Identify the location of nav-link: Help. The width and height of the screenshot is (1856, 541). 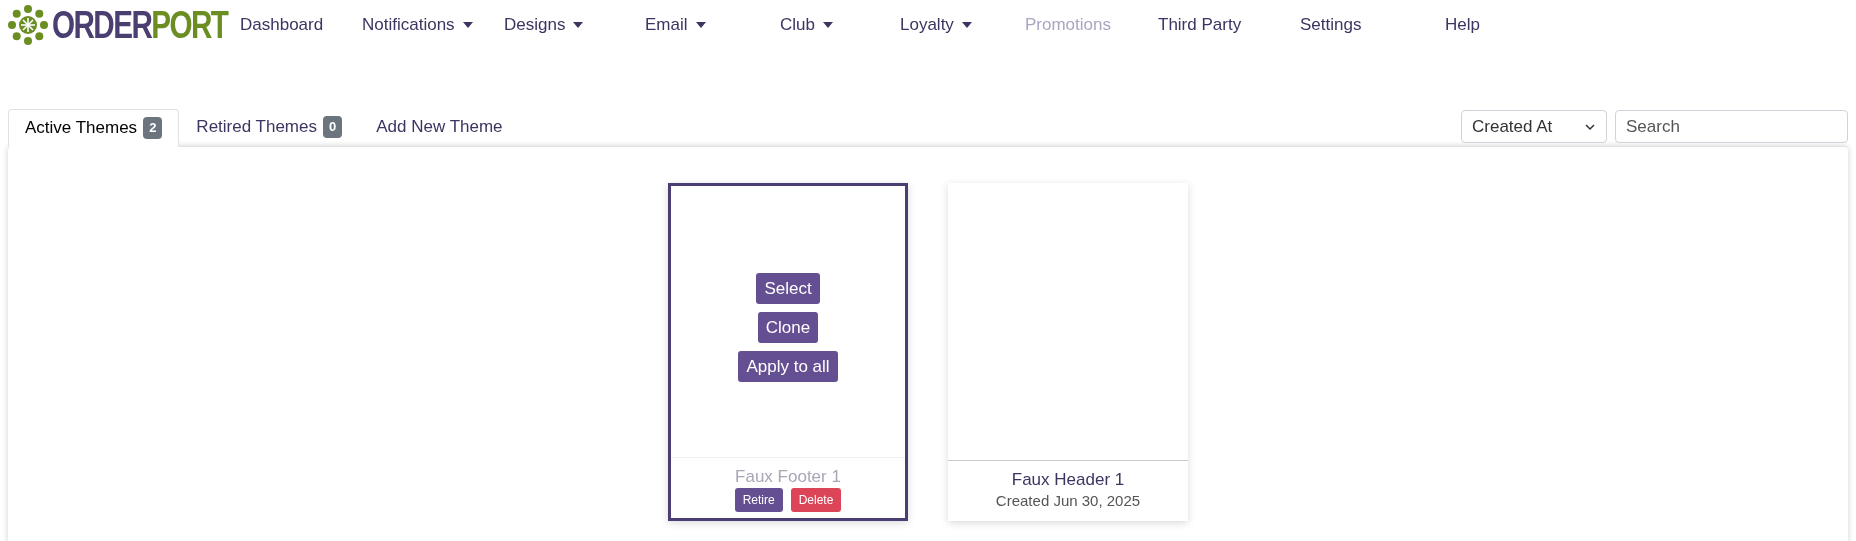
(1485, 25).